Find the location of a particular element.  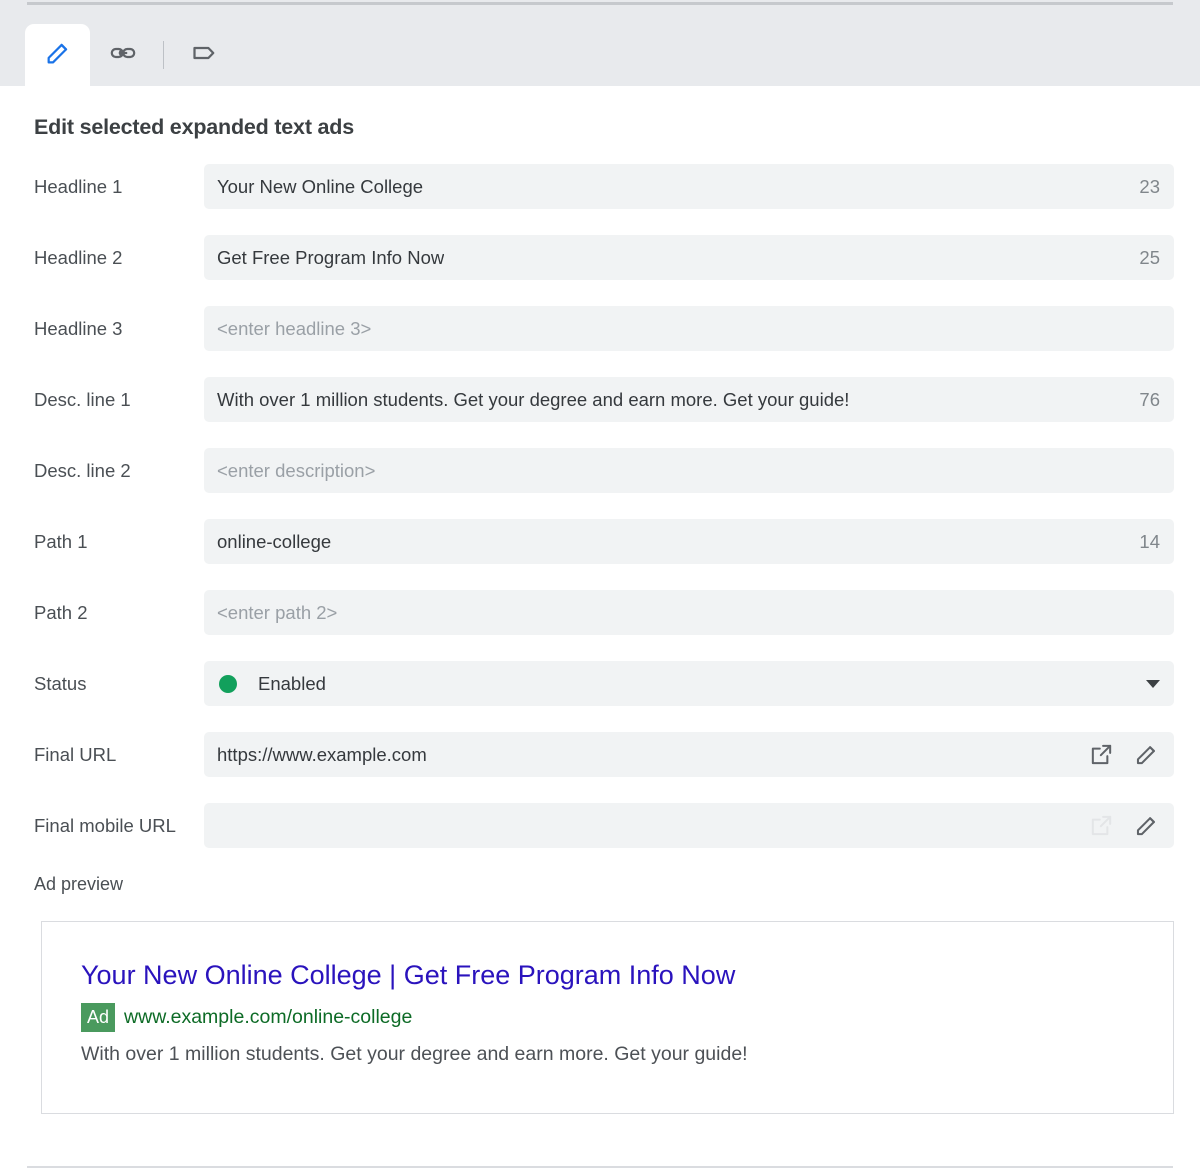

label-final-url: Final URL is located at coordinates (75, 754).